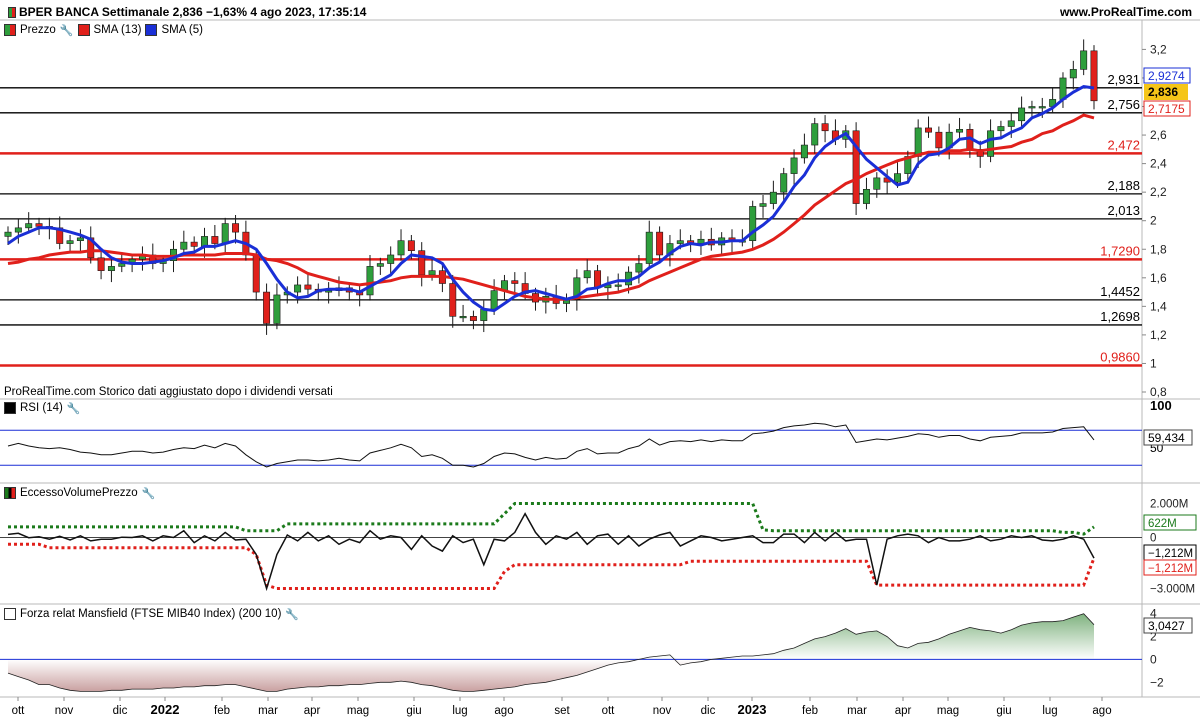 This screenshot has height=720, width=1200. I want to click on volume-excess-line, so click(551, 552).